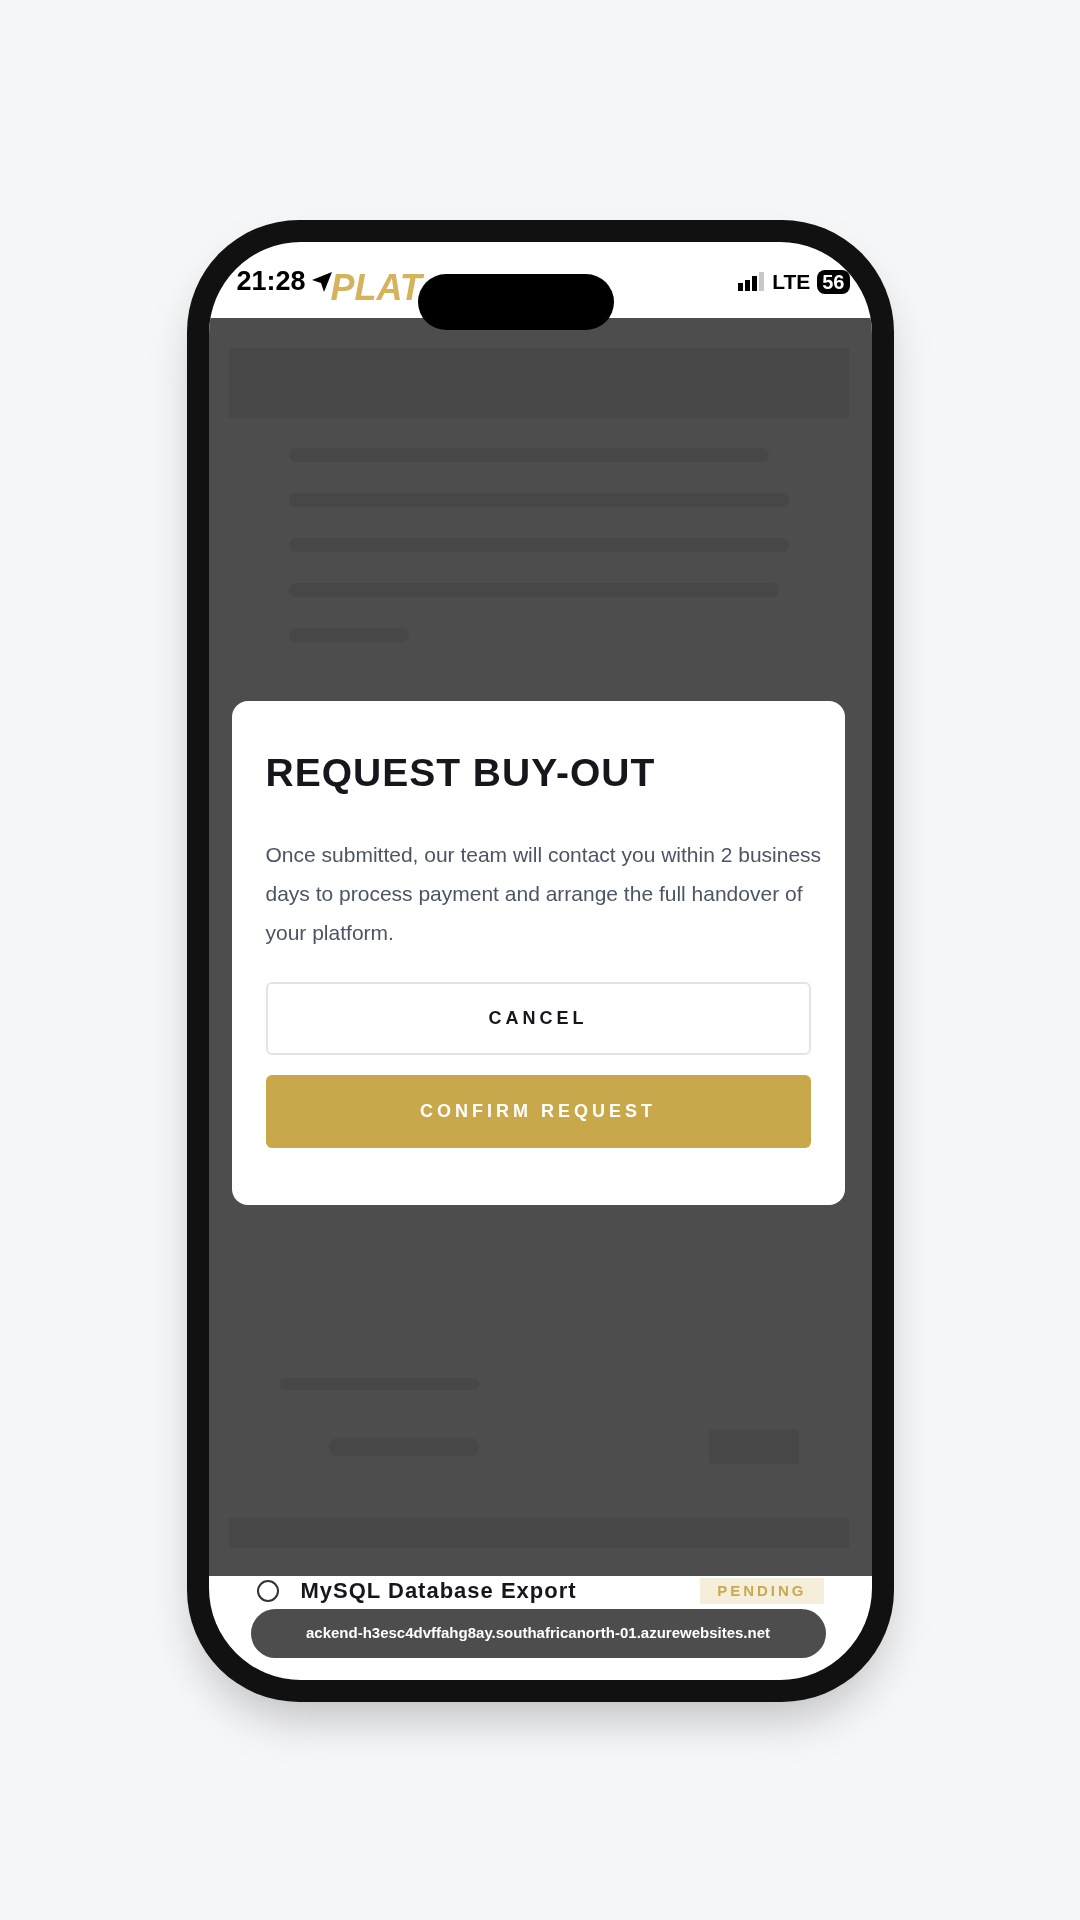 This screenshot has height=1920, width=1080. I want to click on url-text: ackend-h3esc4dvffahg8ay.southafricanorth-01.azurewebsites.net, so click(537, 1633).